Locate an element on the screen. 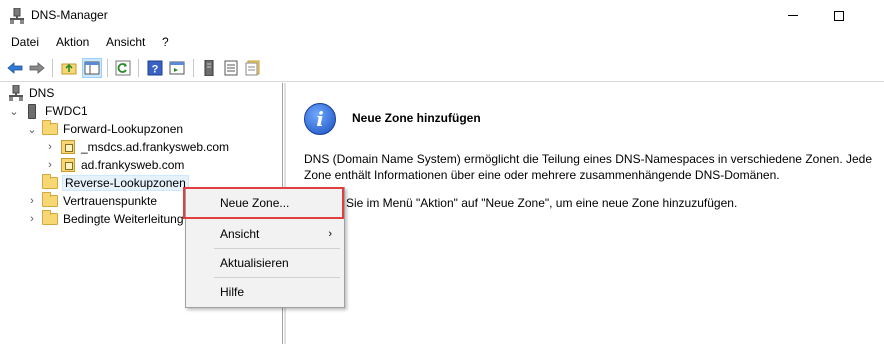  show-hide-console-tree-button is located at coordinates (92, 68).